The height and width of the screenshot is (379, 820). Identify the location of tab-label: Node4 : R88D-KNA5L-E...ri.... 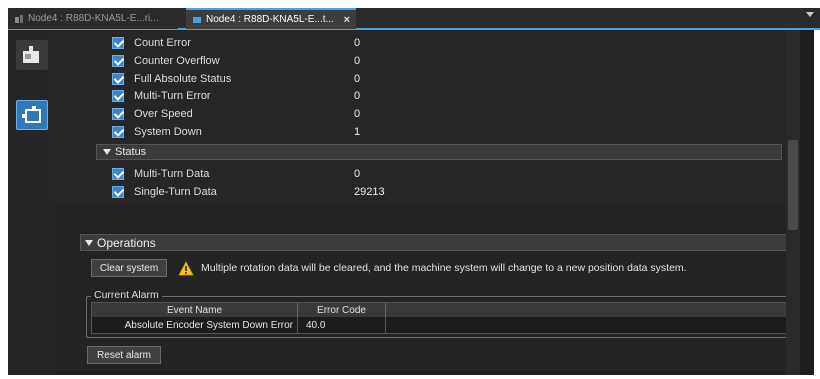
(93, 18).